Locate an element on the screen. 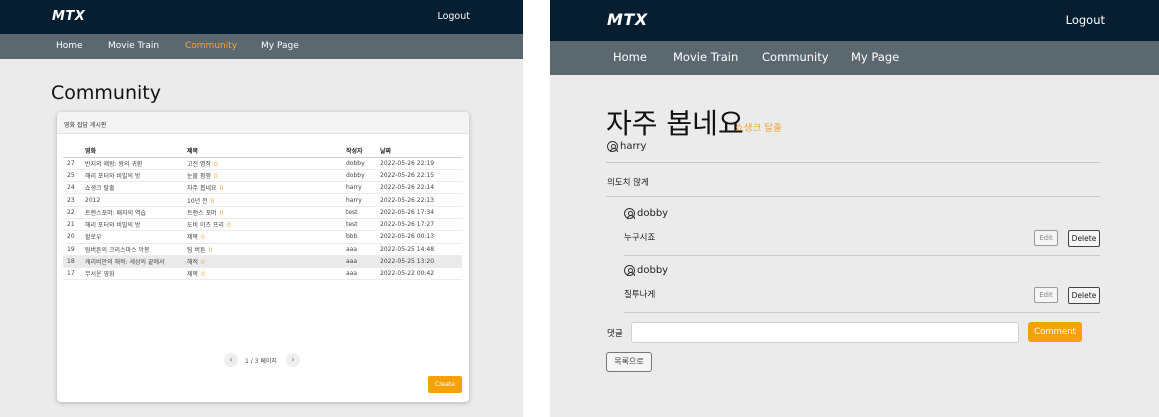 The height and width of the screenshot is (417, 1159). row-no: 19 is located at coordinates (74, 249).